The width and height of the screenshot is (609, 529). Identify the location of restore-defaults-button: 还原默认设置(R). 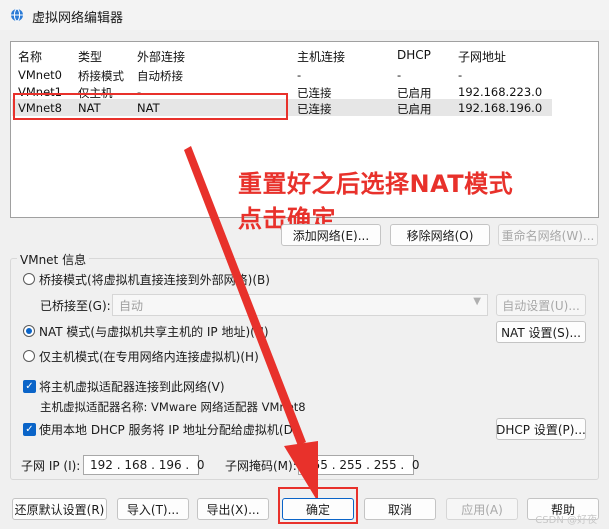
(59, 509).